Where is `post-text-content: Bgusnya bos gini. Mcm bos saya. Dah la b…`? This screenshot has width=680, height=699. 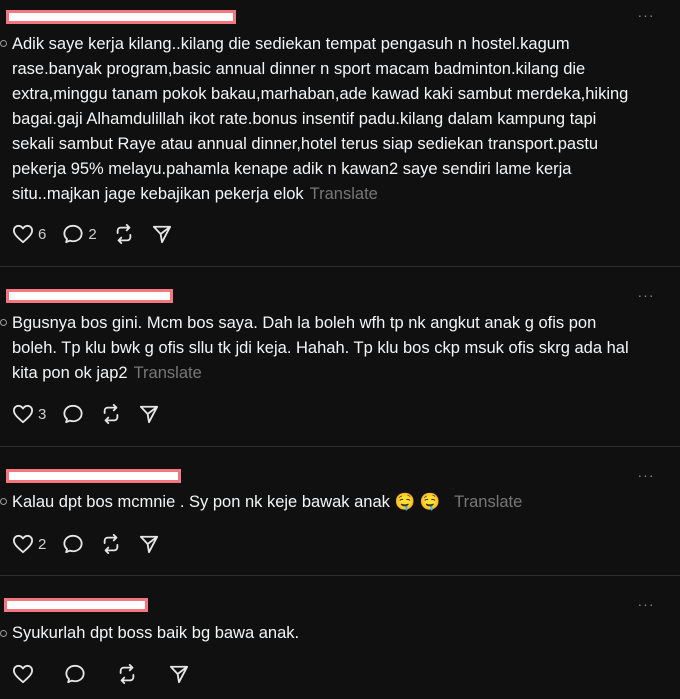 post-text-content: Bgusnya bos gini. Mcm bos saya. Dah la b… is located at coordinates (320, 348).